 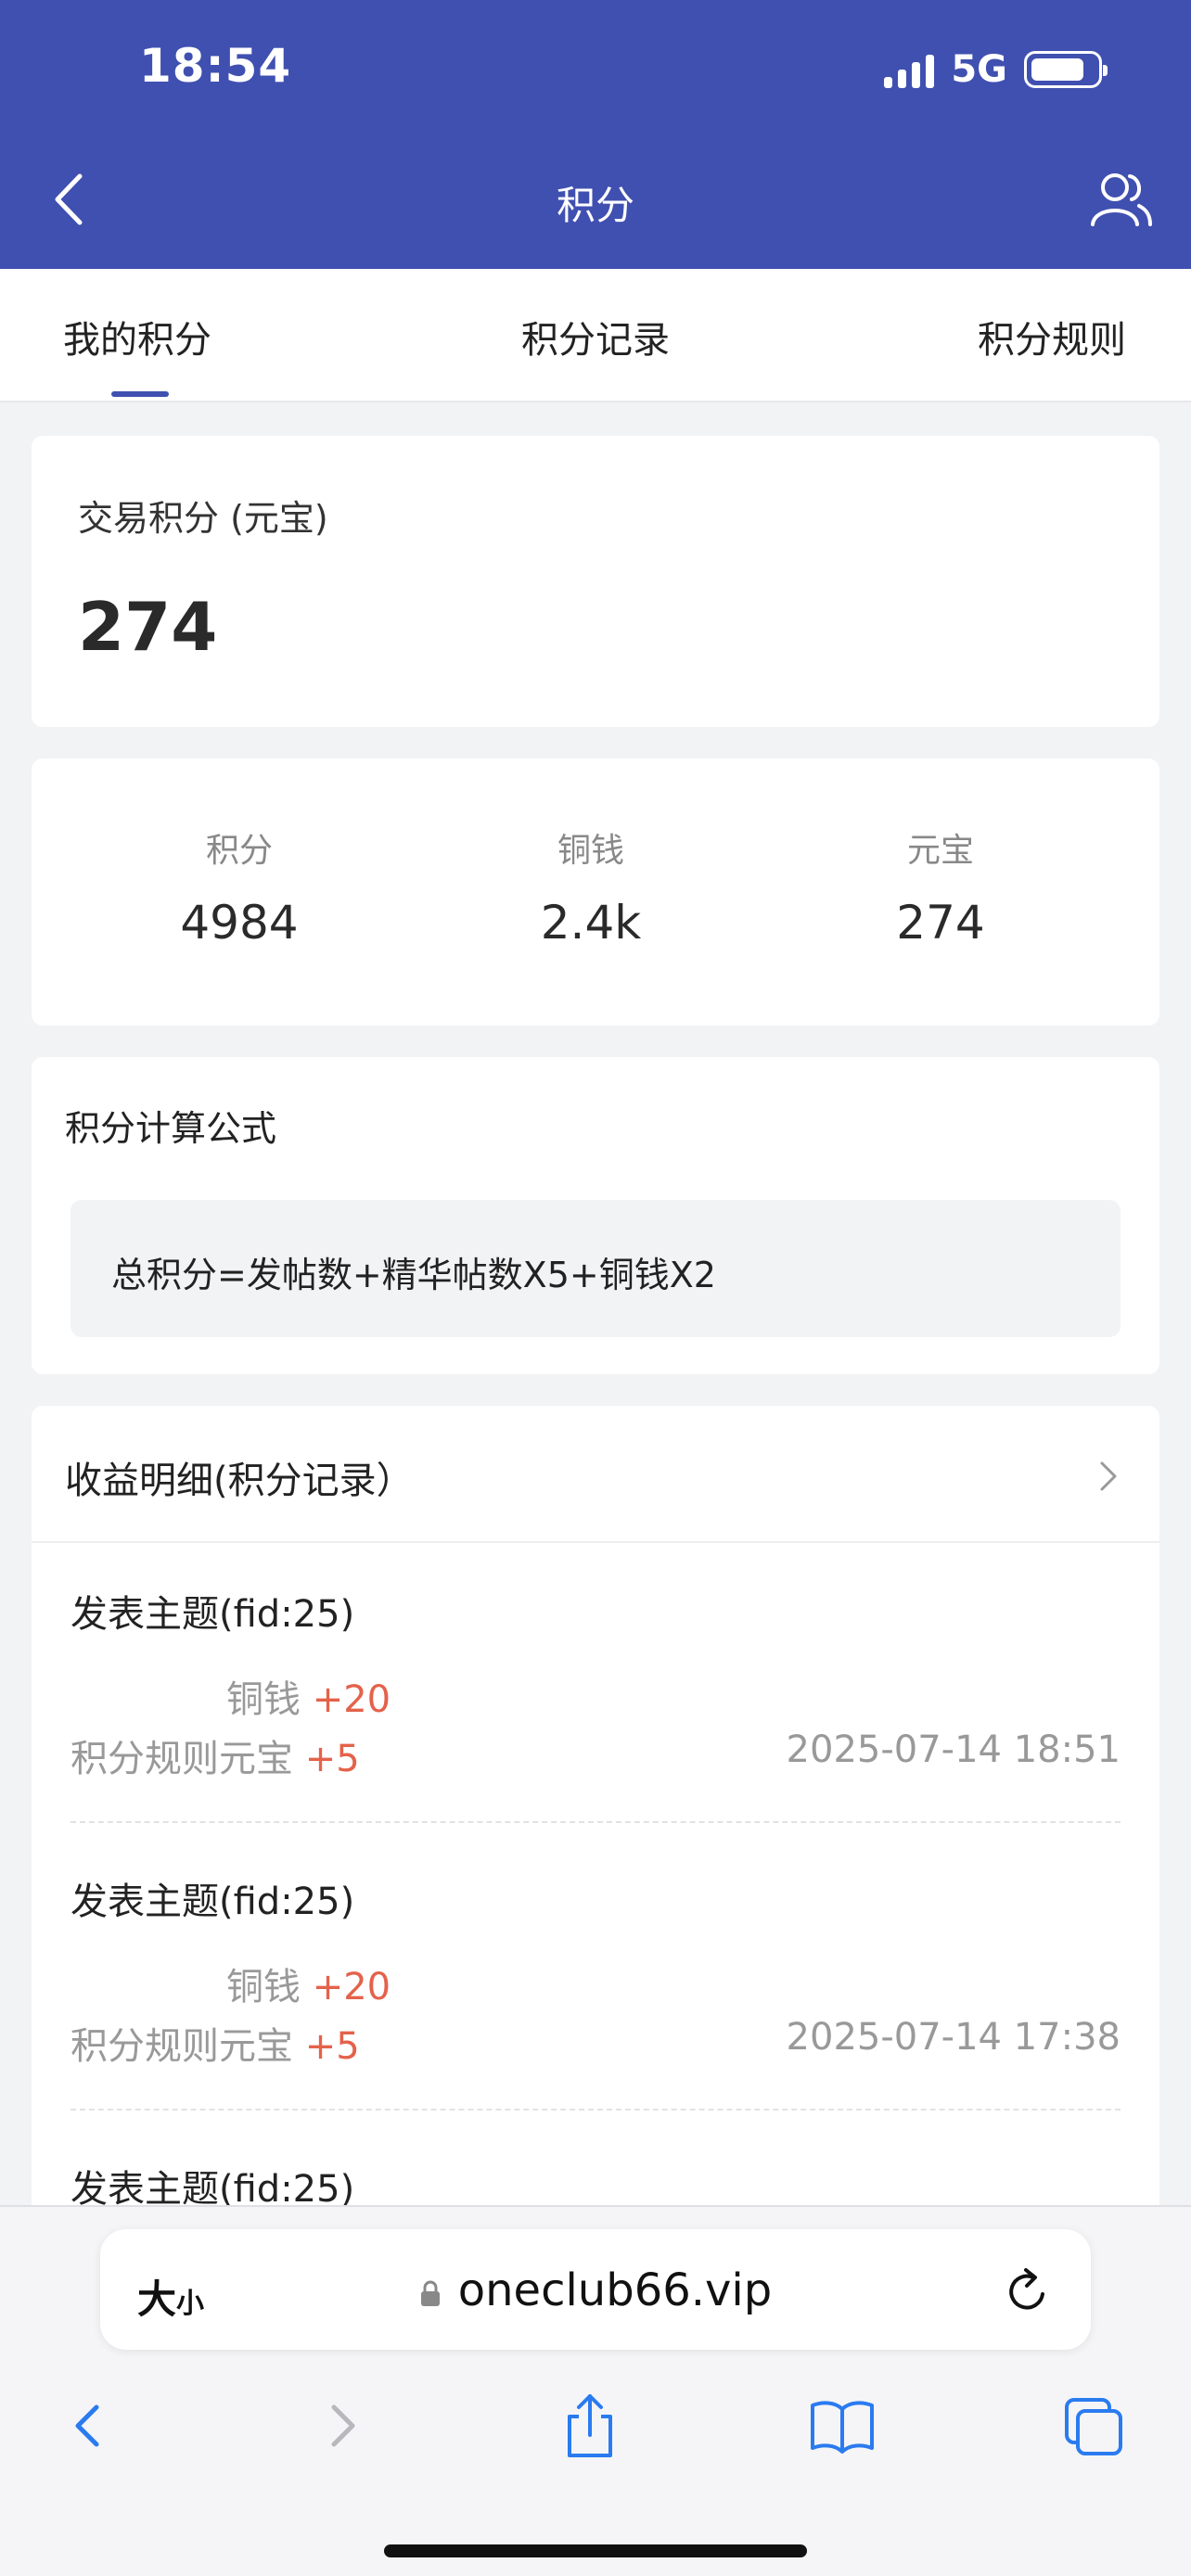 What do you see at coordinates (239, 923) in the screenshot?
I see `stat-value: 4984` at bounding box center [239, 923].